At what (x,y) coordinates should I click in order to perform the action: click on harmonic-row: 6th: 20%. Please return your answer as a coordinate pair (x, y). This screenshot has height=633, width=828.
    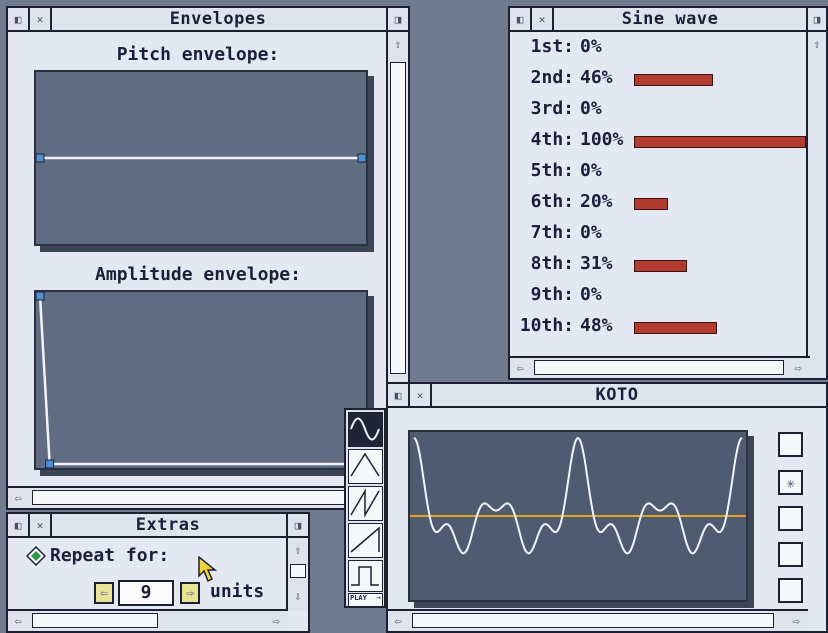
    Looking at the image, I should click on (660, 206).